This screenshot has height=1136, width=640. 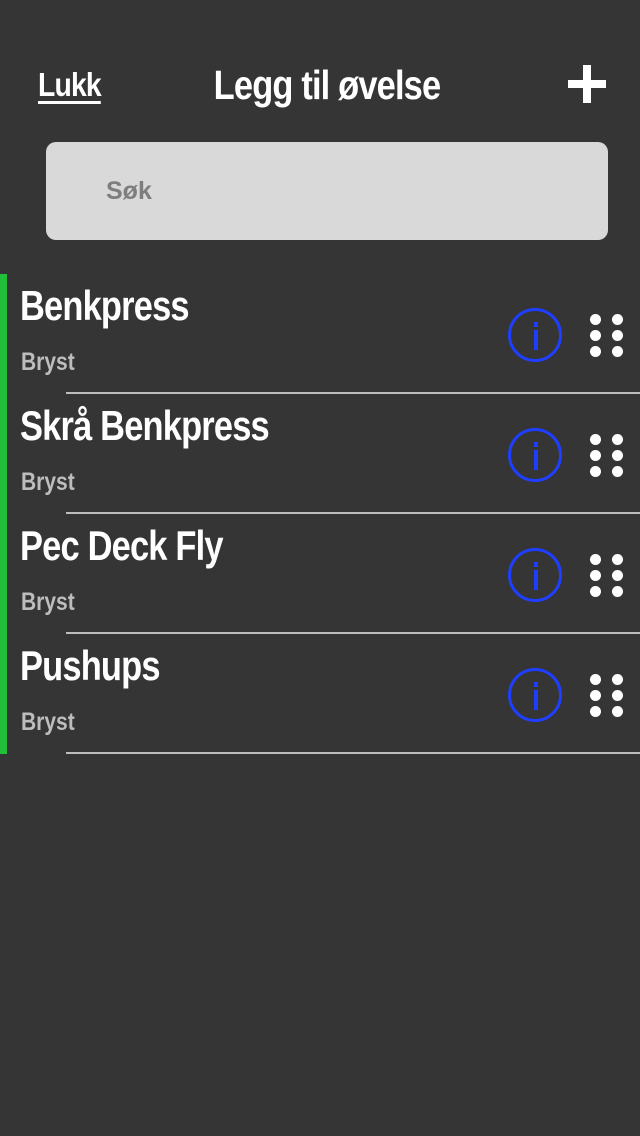 I want to click on add-exercise-button, so click(x=588, y=84).